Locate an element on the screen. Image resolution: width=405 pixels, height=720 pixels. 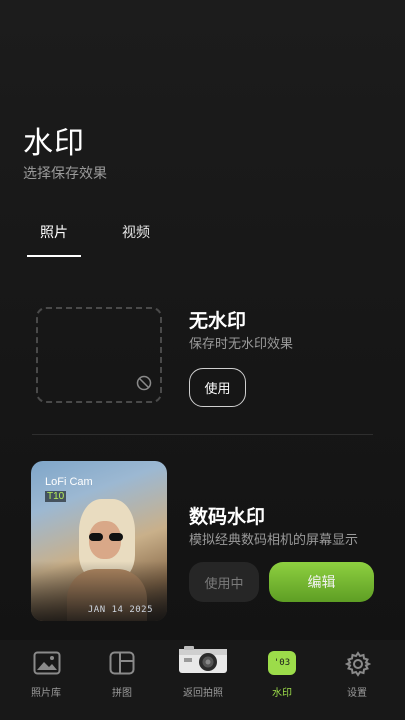
page-title: 水印 is located at coordinates (54, 143).